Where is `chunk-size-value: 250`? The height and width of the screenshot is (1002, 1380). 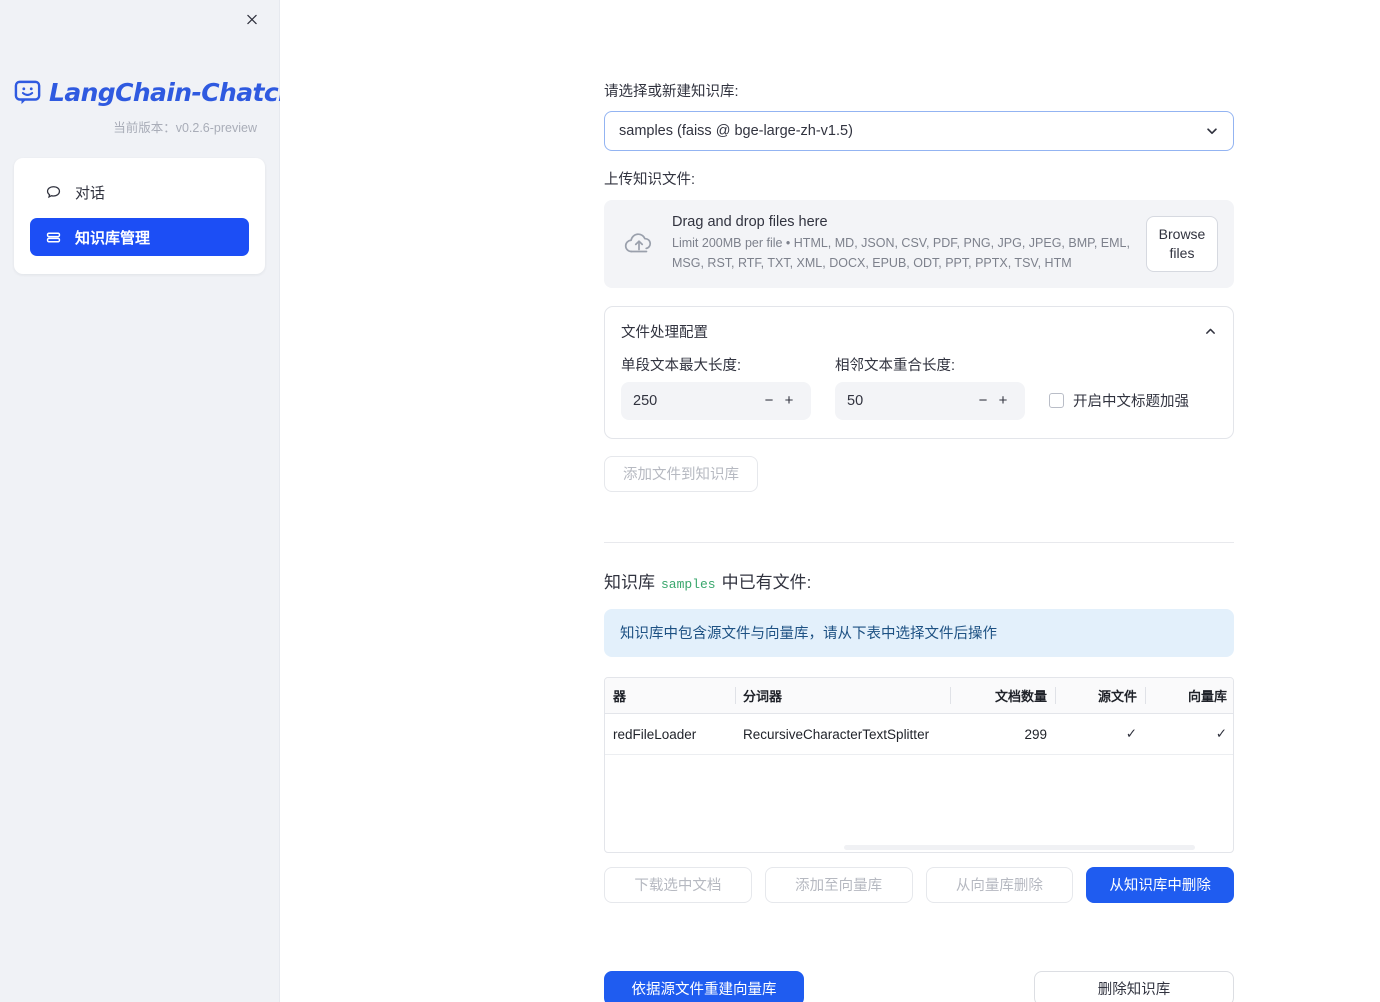 chunk-size-value: 250 is located at coordinates (696, 401).